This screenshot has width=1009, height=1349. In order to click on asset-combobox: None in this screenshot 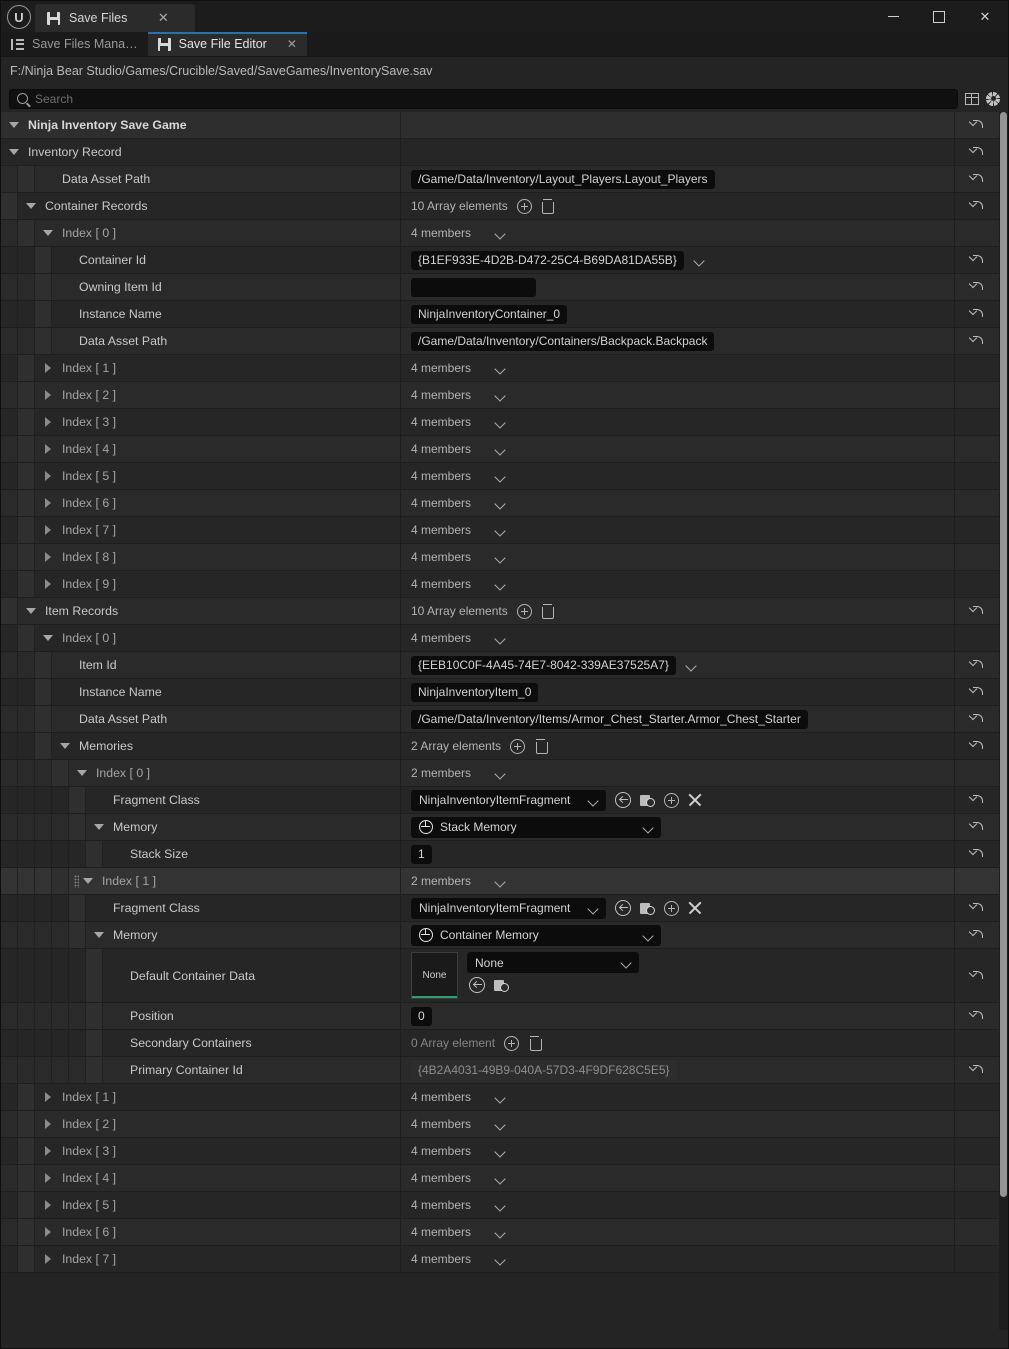, I will do `click(553, 962)`.